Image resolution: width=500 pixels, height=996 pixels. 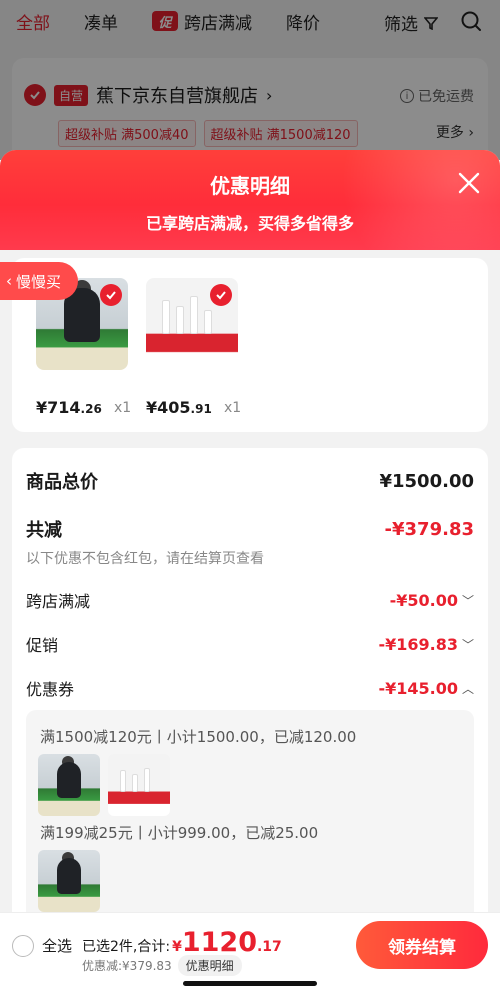 What do you see at coordinates (429, 529) in the screenshot?
I see `discount-value: -¥379.83` at bounding box center [429, 529].